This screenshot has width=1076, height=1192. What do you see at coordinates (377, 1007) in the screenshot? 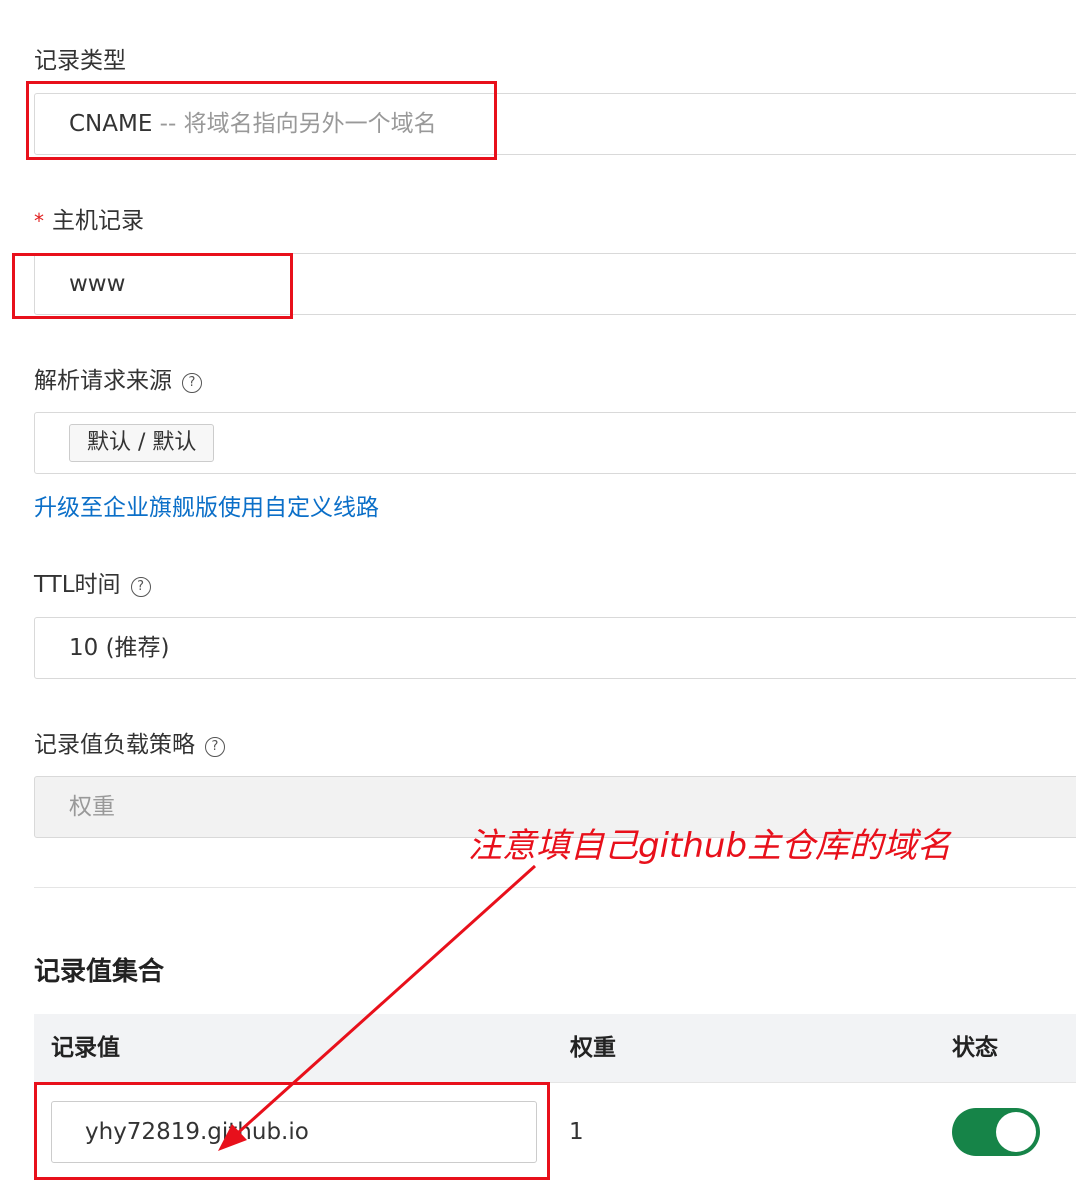
I see `annotation-arrow` at bounding box center [377, 1007].